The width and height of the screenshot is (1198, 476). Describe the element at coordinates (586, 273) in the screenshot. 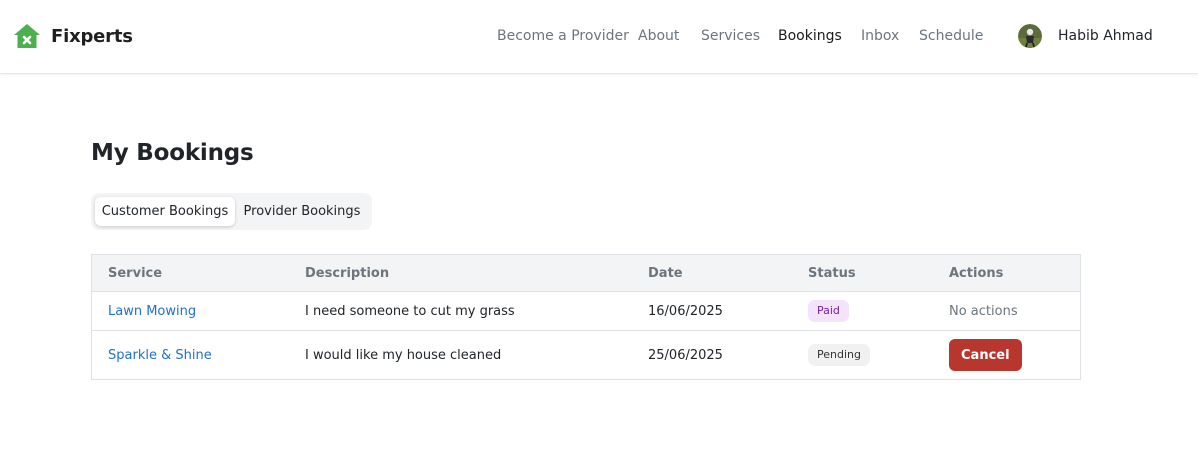

I see `table-header-row: Service Description Date Status Actions` at that location.